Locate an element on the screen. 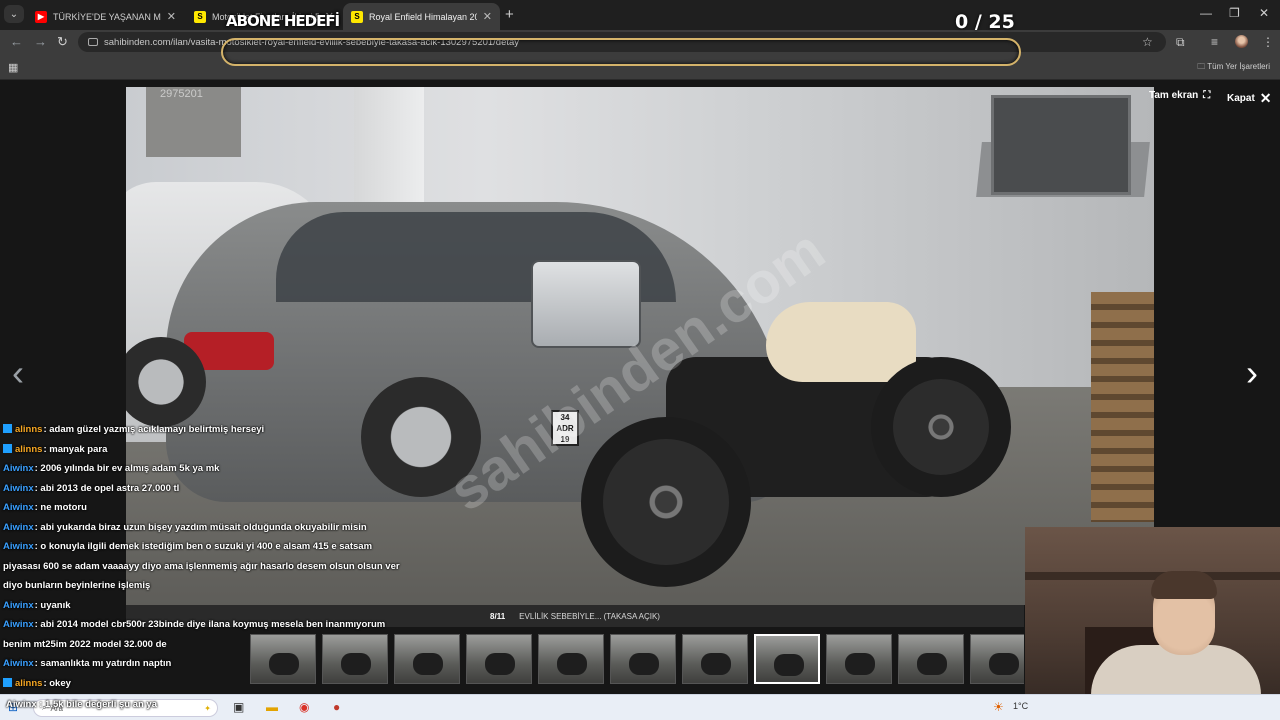  all-bookmarks-label: Tüm Yer İşaretleri is located at coordinates (1238, 66).